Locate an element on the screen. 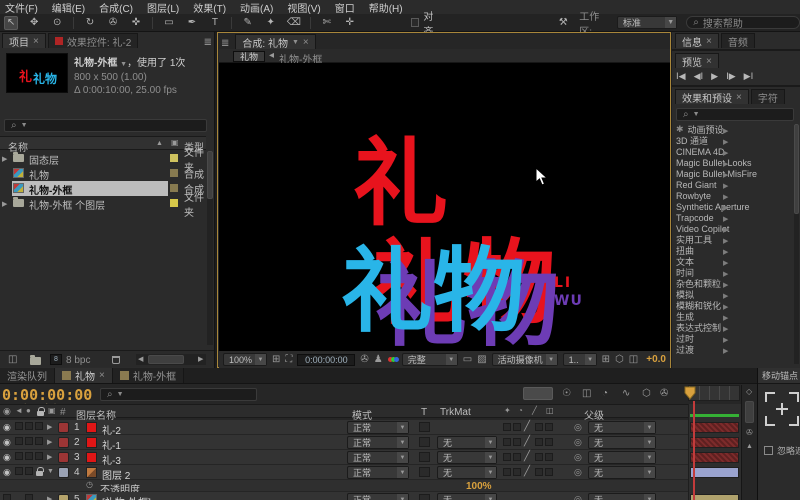  fx-category: ▶ Magic Bullet Looks is located at coordinates (735, 163).